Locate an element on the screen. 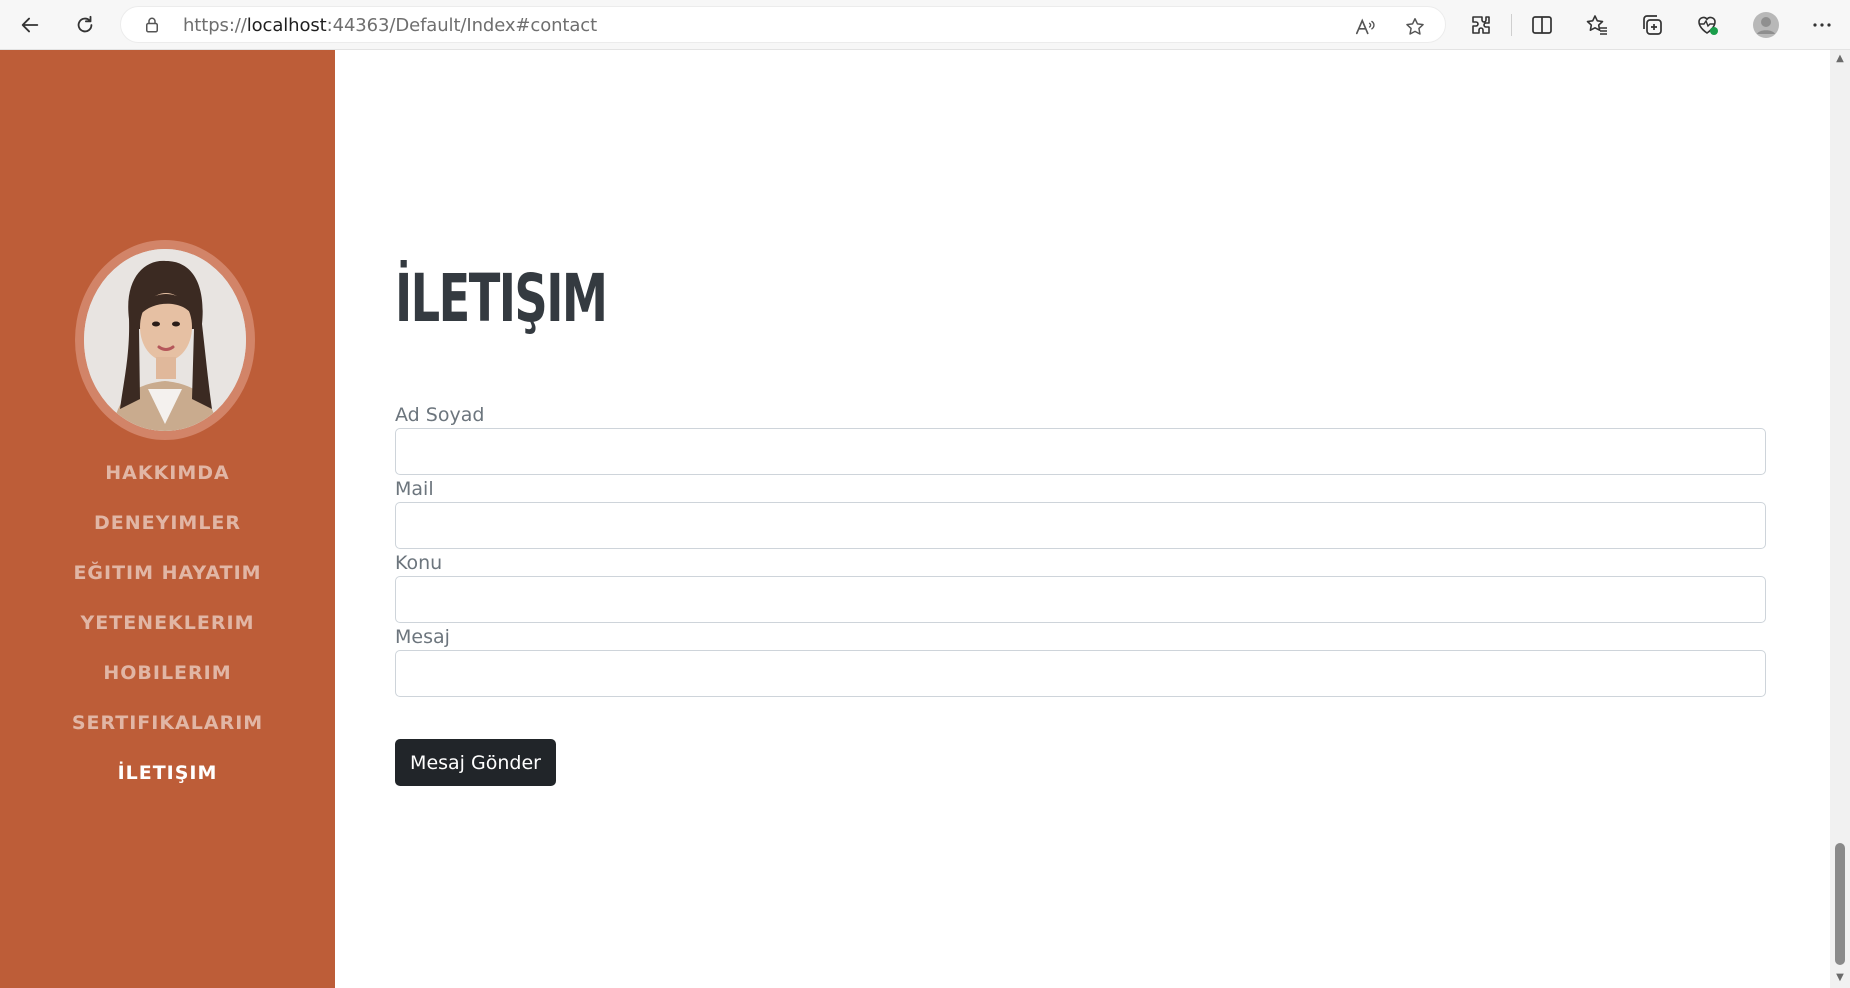 This screenshot has width=1850, height=988. lock-icon is located at coordinates (152, 25).